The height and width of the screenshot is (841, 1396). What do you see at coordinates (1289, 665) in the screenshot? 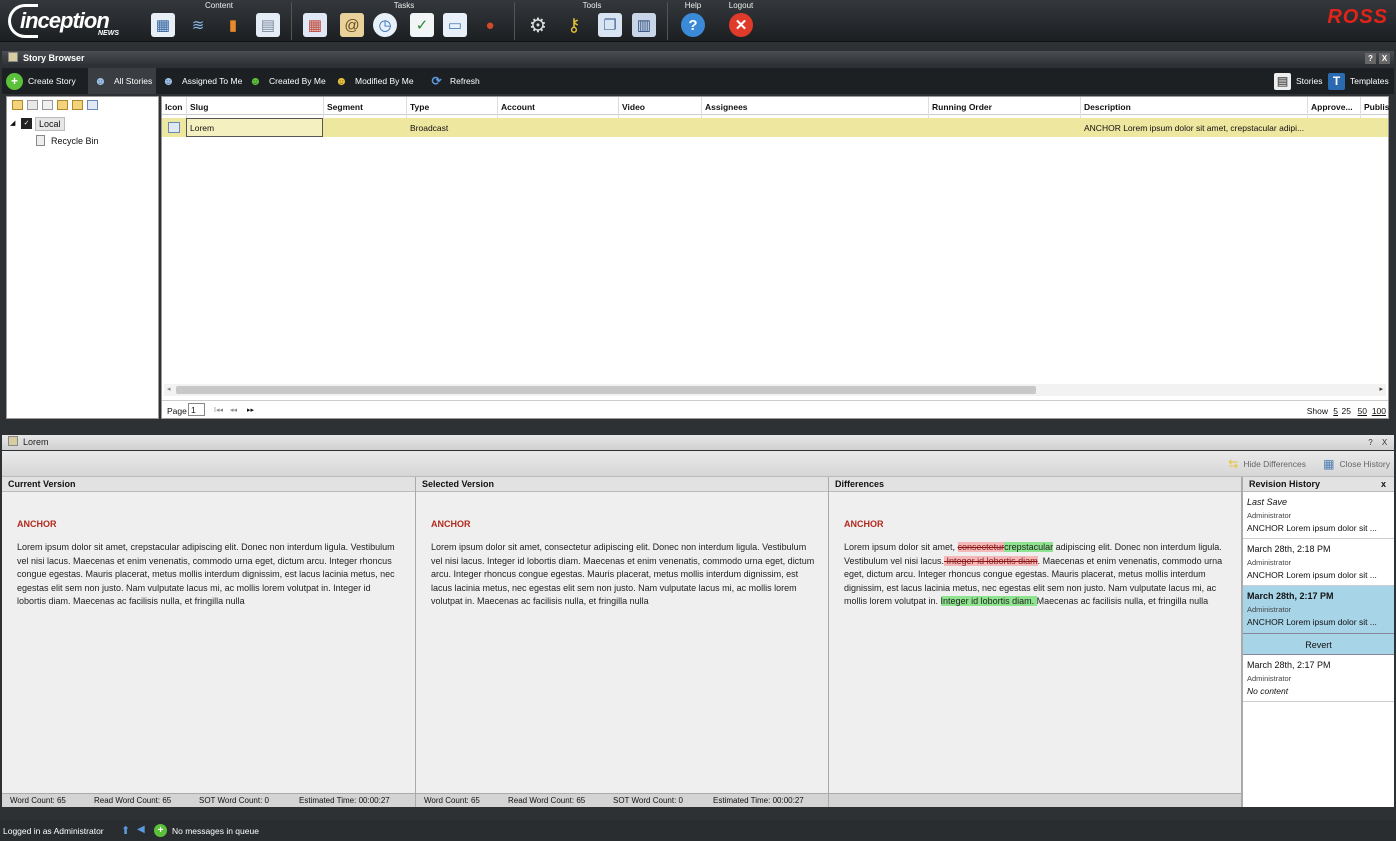
I see `revision-date: March 28th, 2:17 PM` at bounding box center [1289, 665].